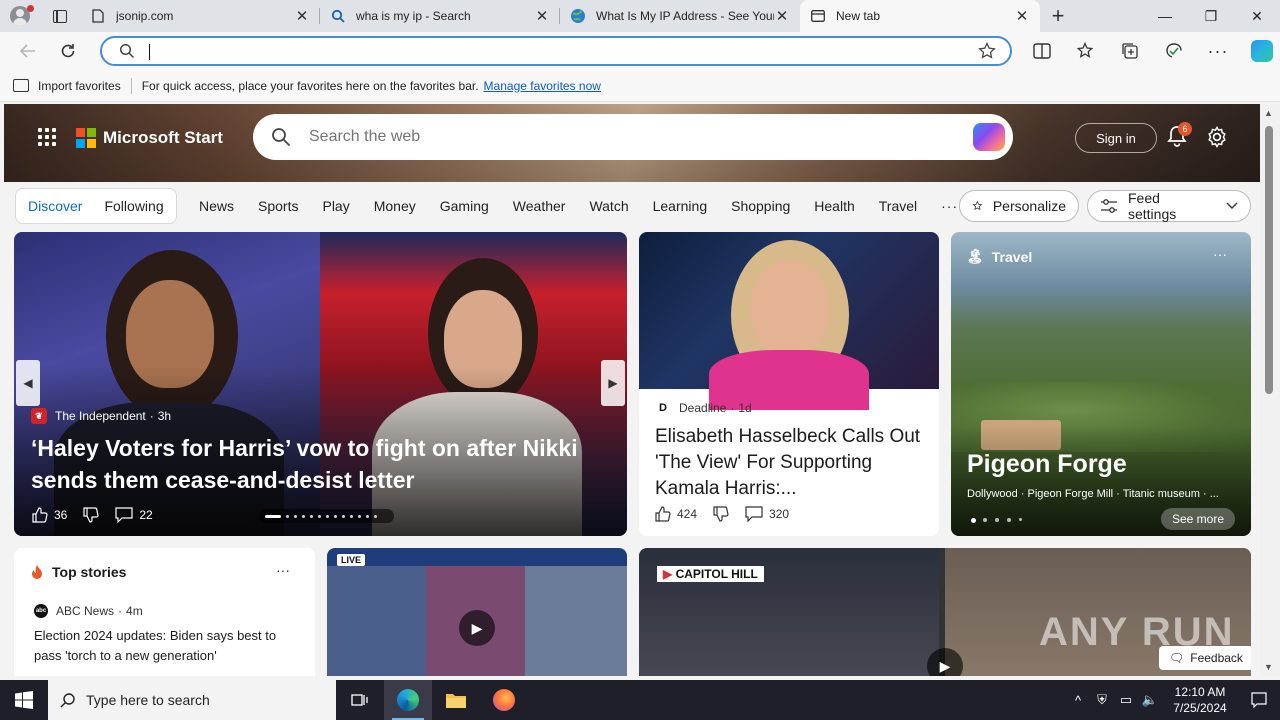 The width and height of the screenshot is (1280, 720). I want to click on video-card-live: LIVE ▶, so click(477, 612).